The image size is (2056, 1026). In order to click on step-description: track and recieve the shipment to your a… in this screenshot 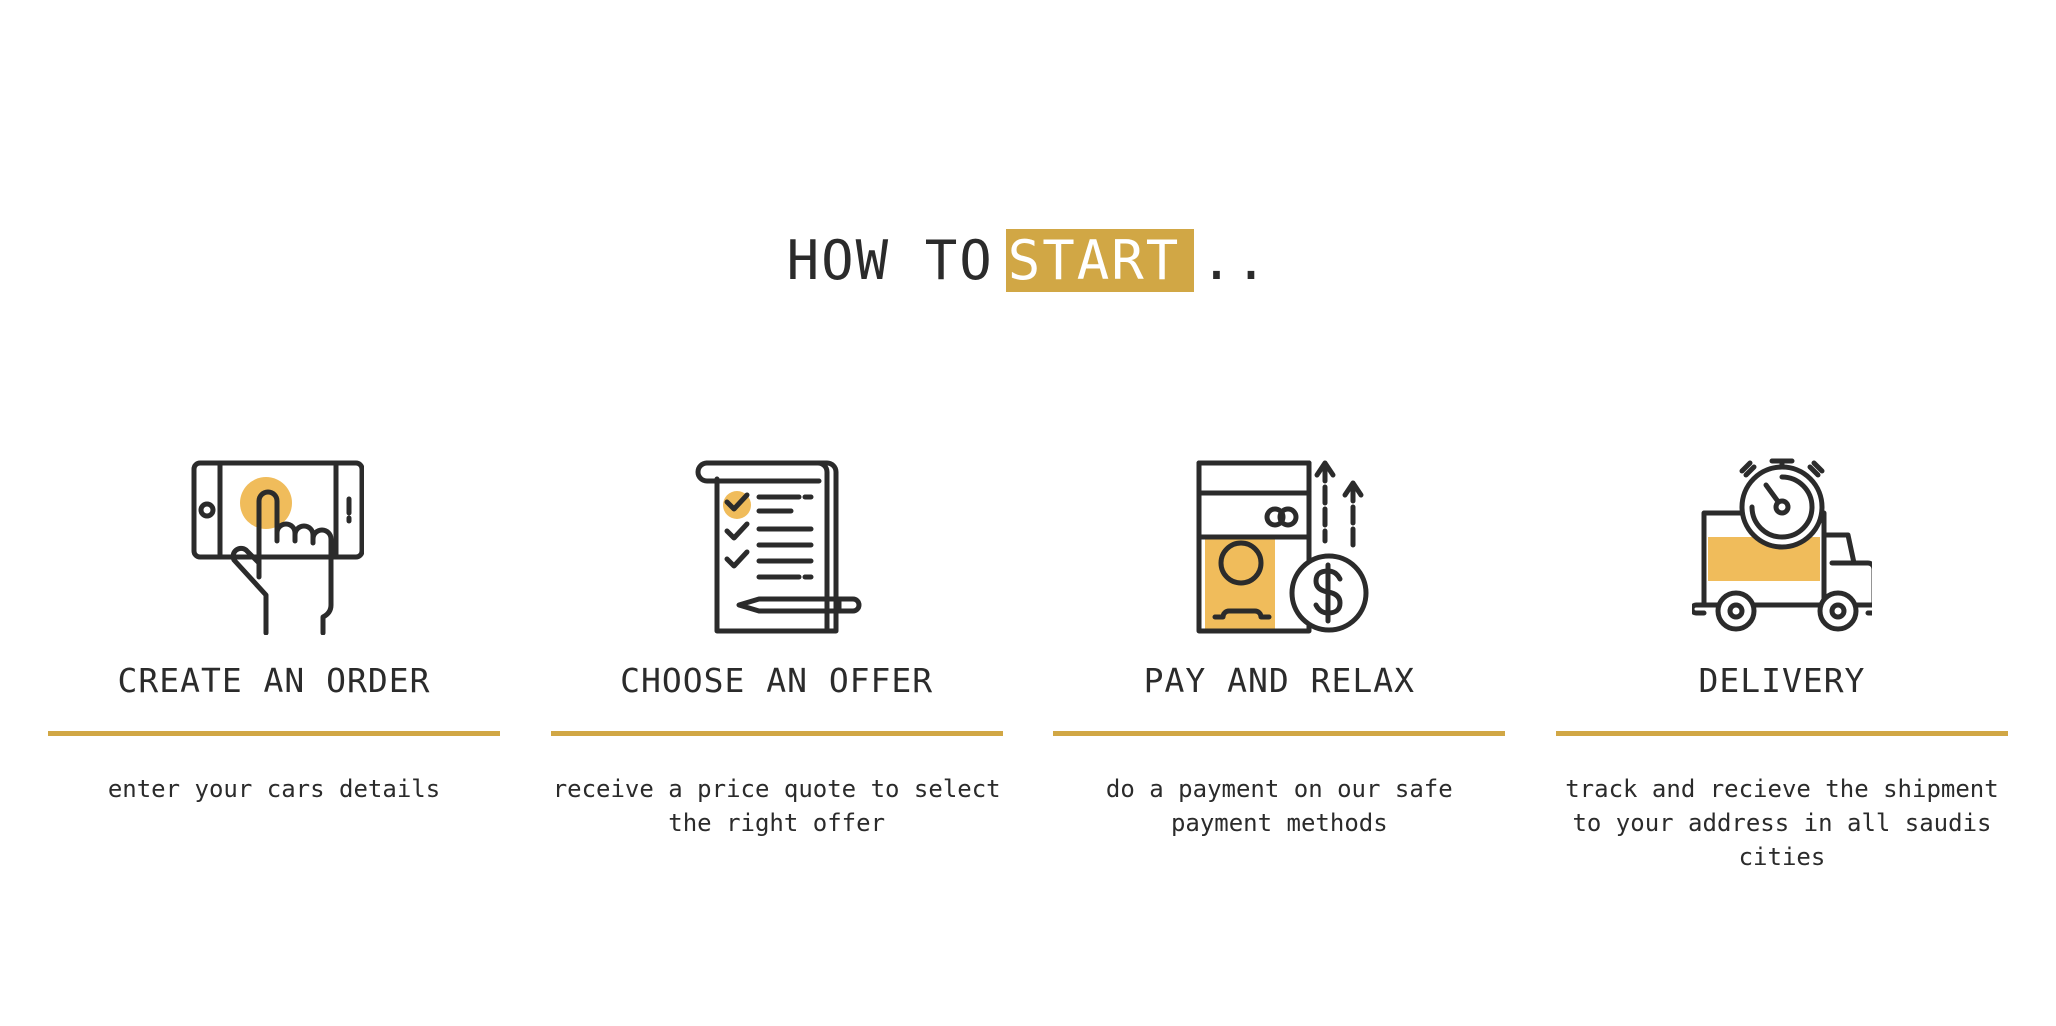, I will do `click(1782, 823)`.